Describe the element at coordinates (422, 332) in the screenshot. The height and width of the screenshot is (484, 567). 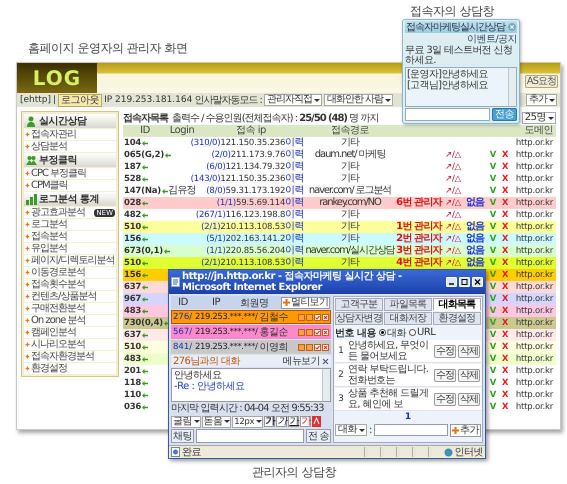
I see `radio-option: URL` at that location.